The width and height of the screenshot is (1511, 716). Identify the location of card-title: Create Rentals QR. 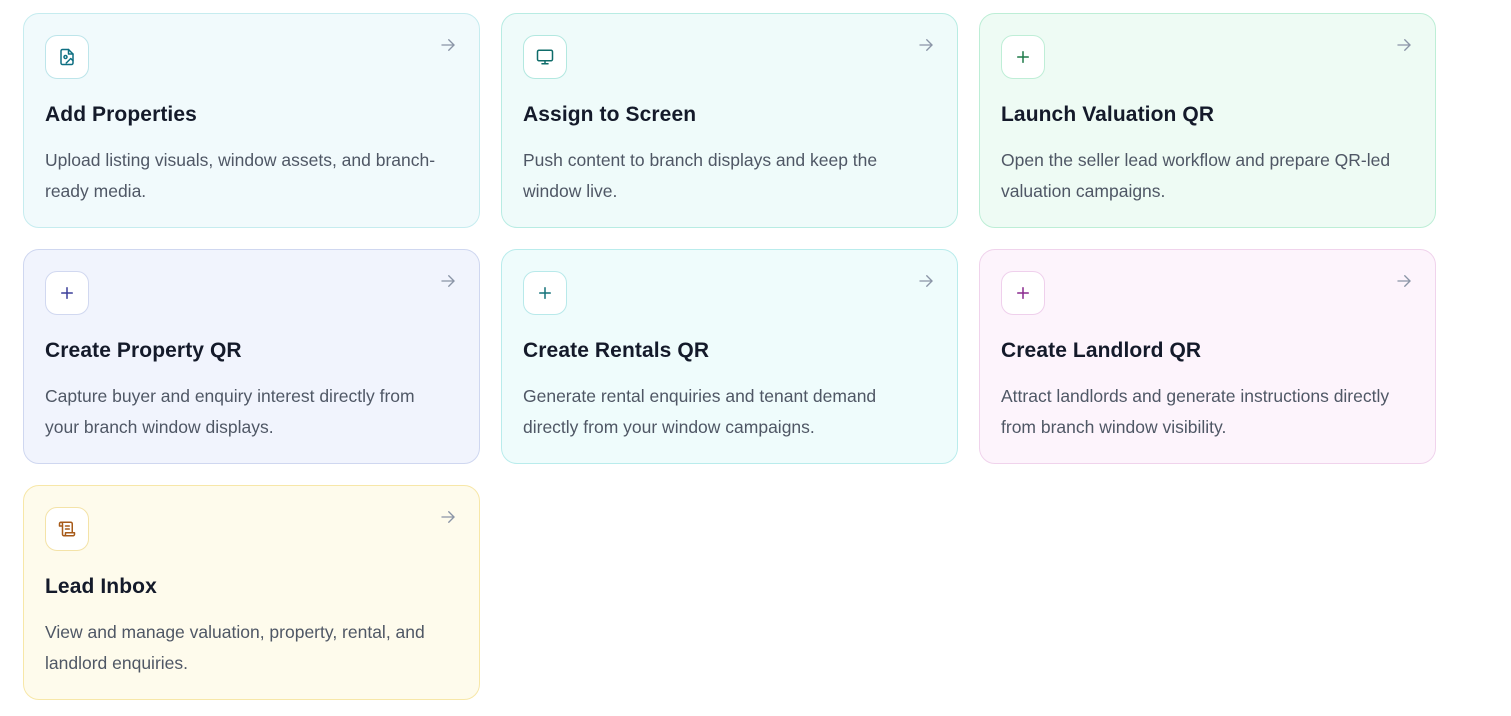
(616, 350).